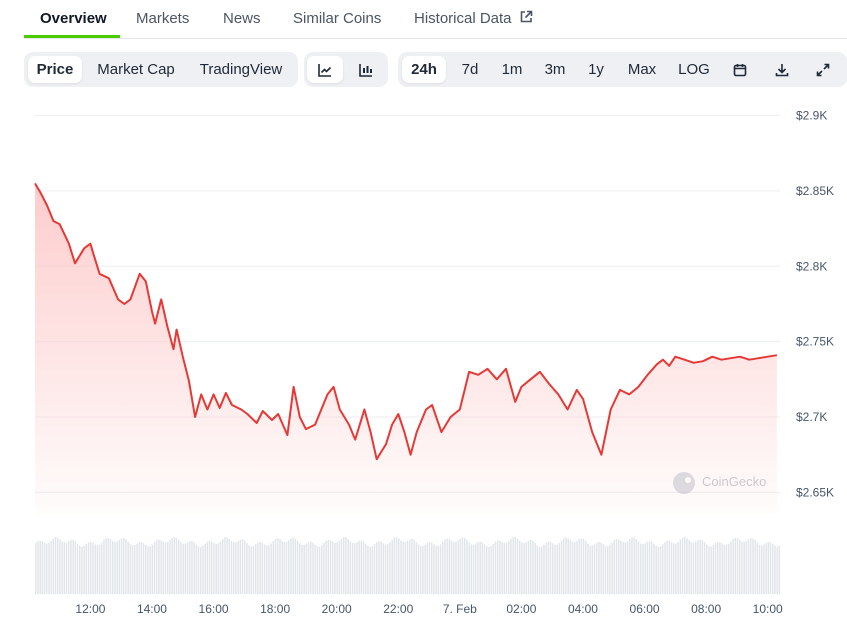  What do you see at coordinates (815, 492) in the screenshot?
I see `y-tick-label: $2.65K` at bounding box center [815, 492].